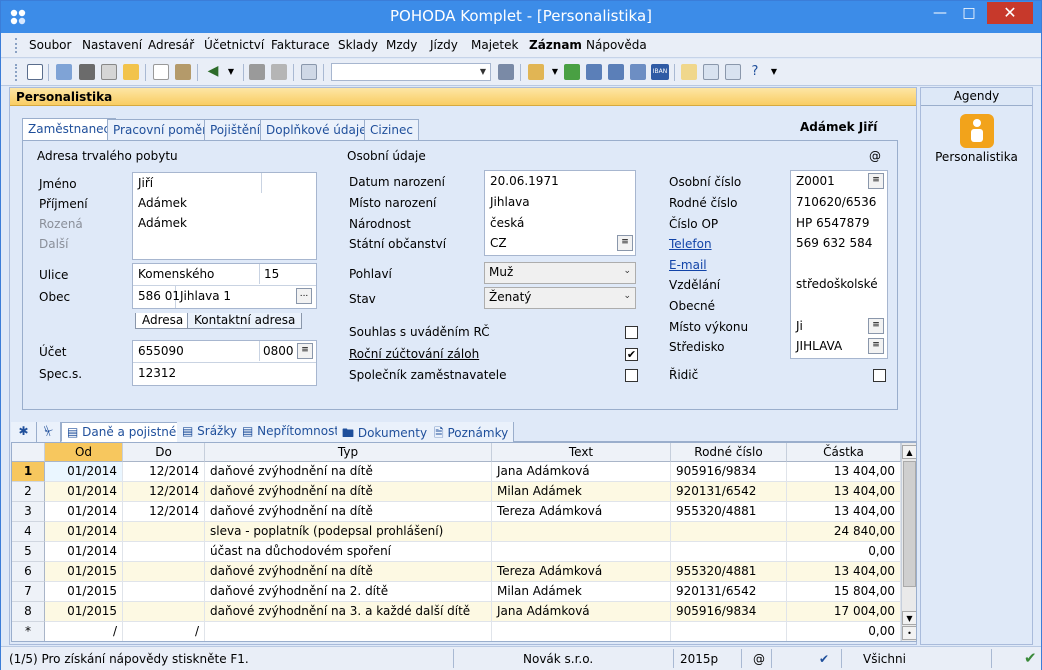 The width and height of the screenshot is (1042, 670). I want to click on tab-zamestnanec: Zaměstnanec, so click(69, 130).